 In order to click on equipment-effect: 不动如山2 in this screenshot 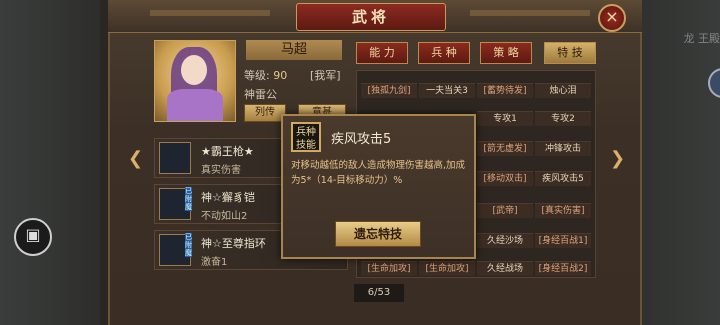, I will do `click(224, 216)`.